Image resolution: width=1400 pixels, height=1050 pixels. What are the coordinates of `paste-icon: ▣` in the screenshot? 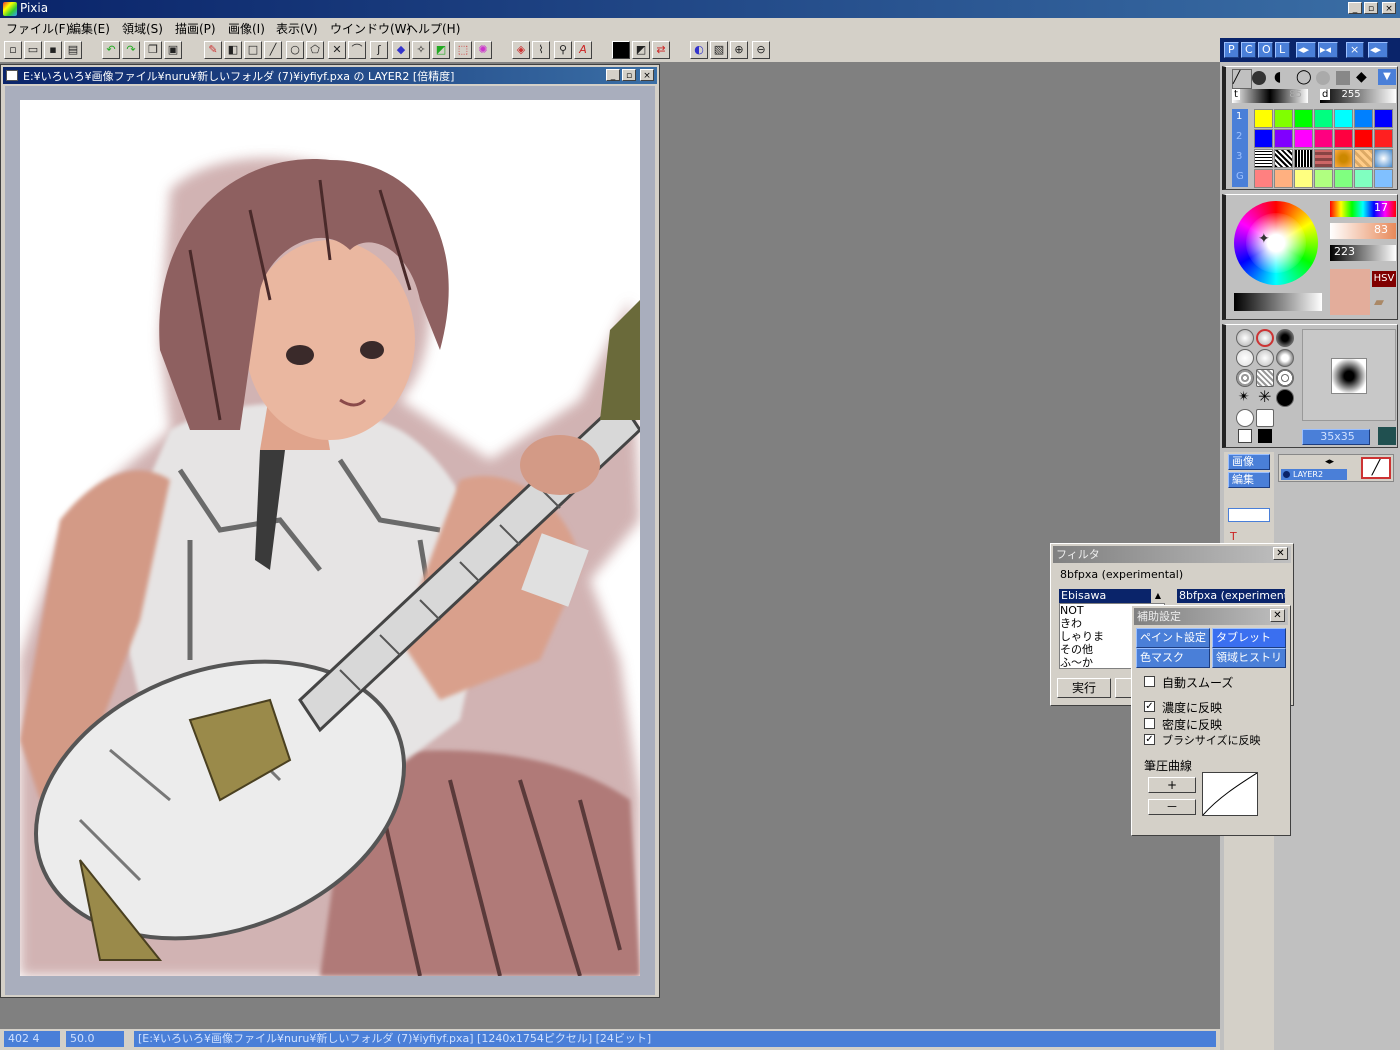 It's located at (173, 50).